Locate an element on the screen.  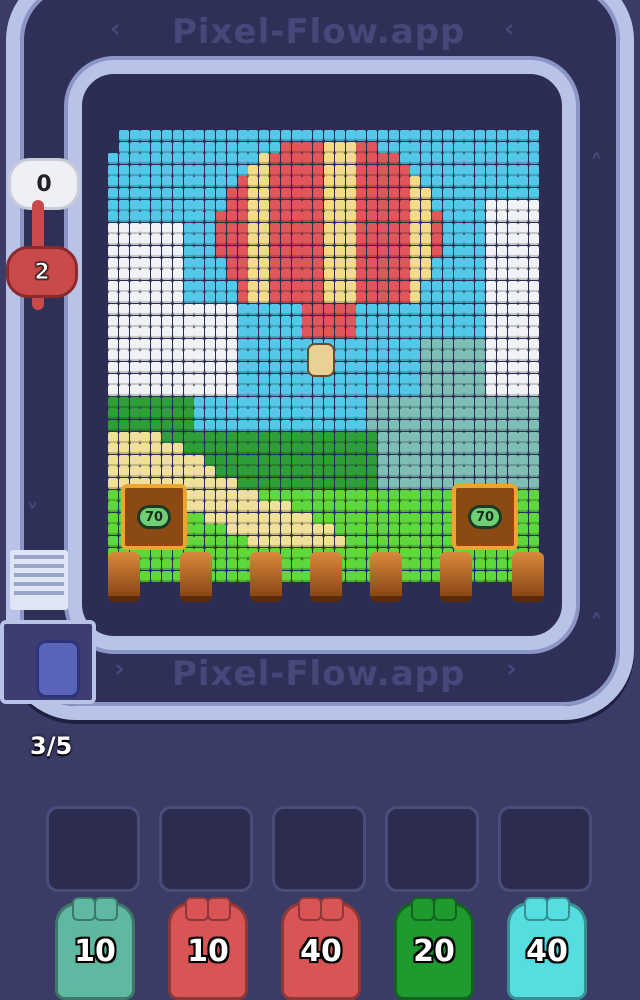
shooter-5: 40 is located at coordinates (547, 948).